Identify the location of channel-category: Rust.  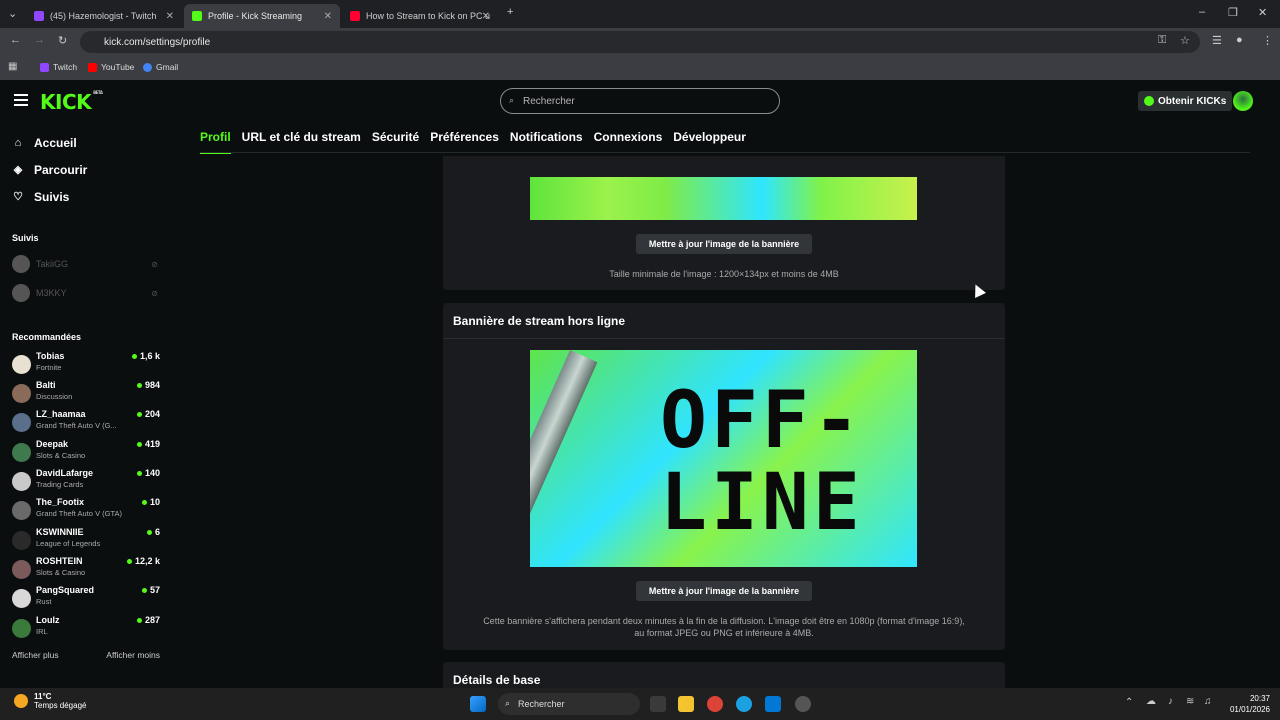
(44, 601).